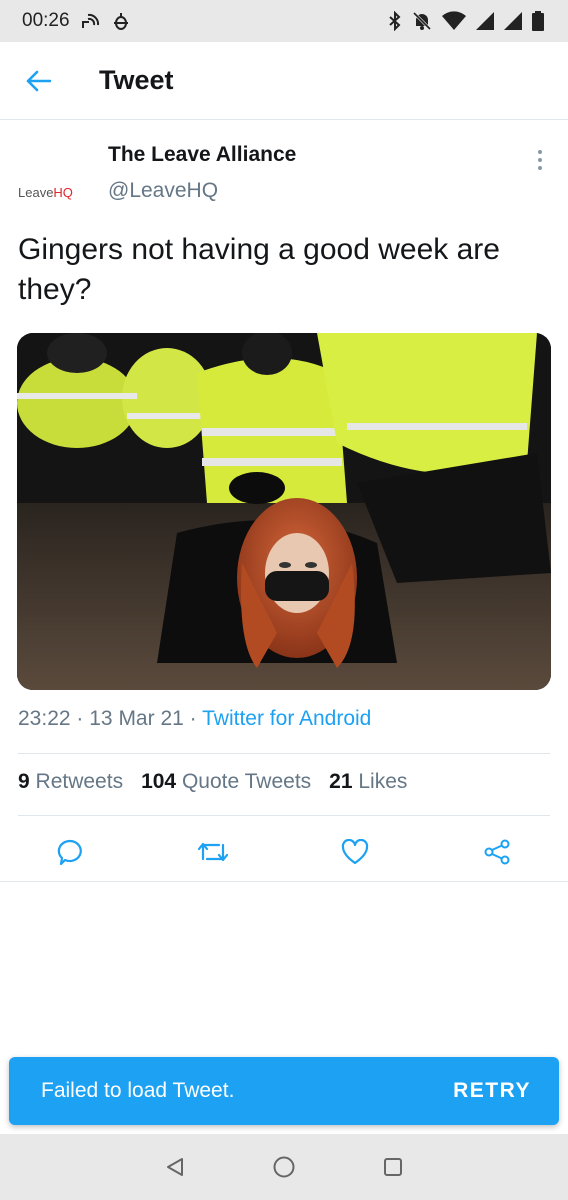  I want to click on tweet-source-link: Twitter for Android, so click(286, 718).